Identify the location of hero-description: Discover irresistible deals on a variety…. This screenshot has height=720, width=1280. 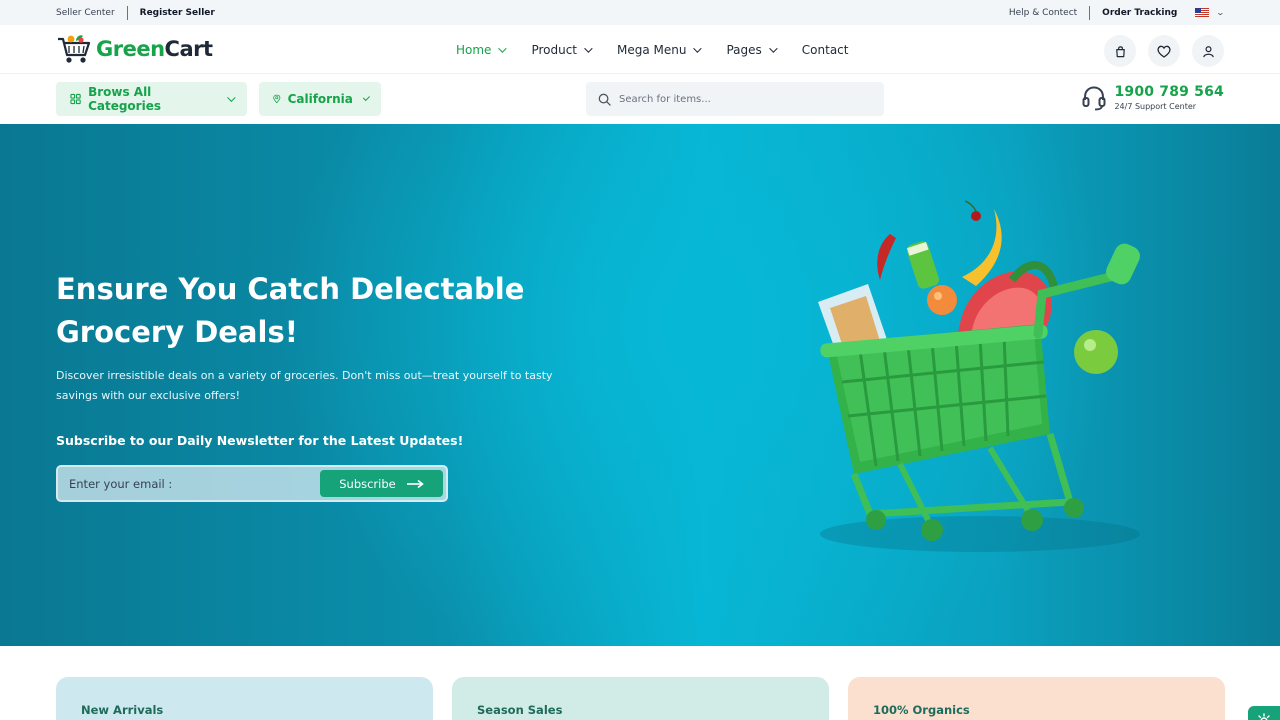
(304, 385).